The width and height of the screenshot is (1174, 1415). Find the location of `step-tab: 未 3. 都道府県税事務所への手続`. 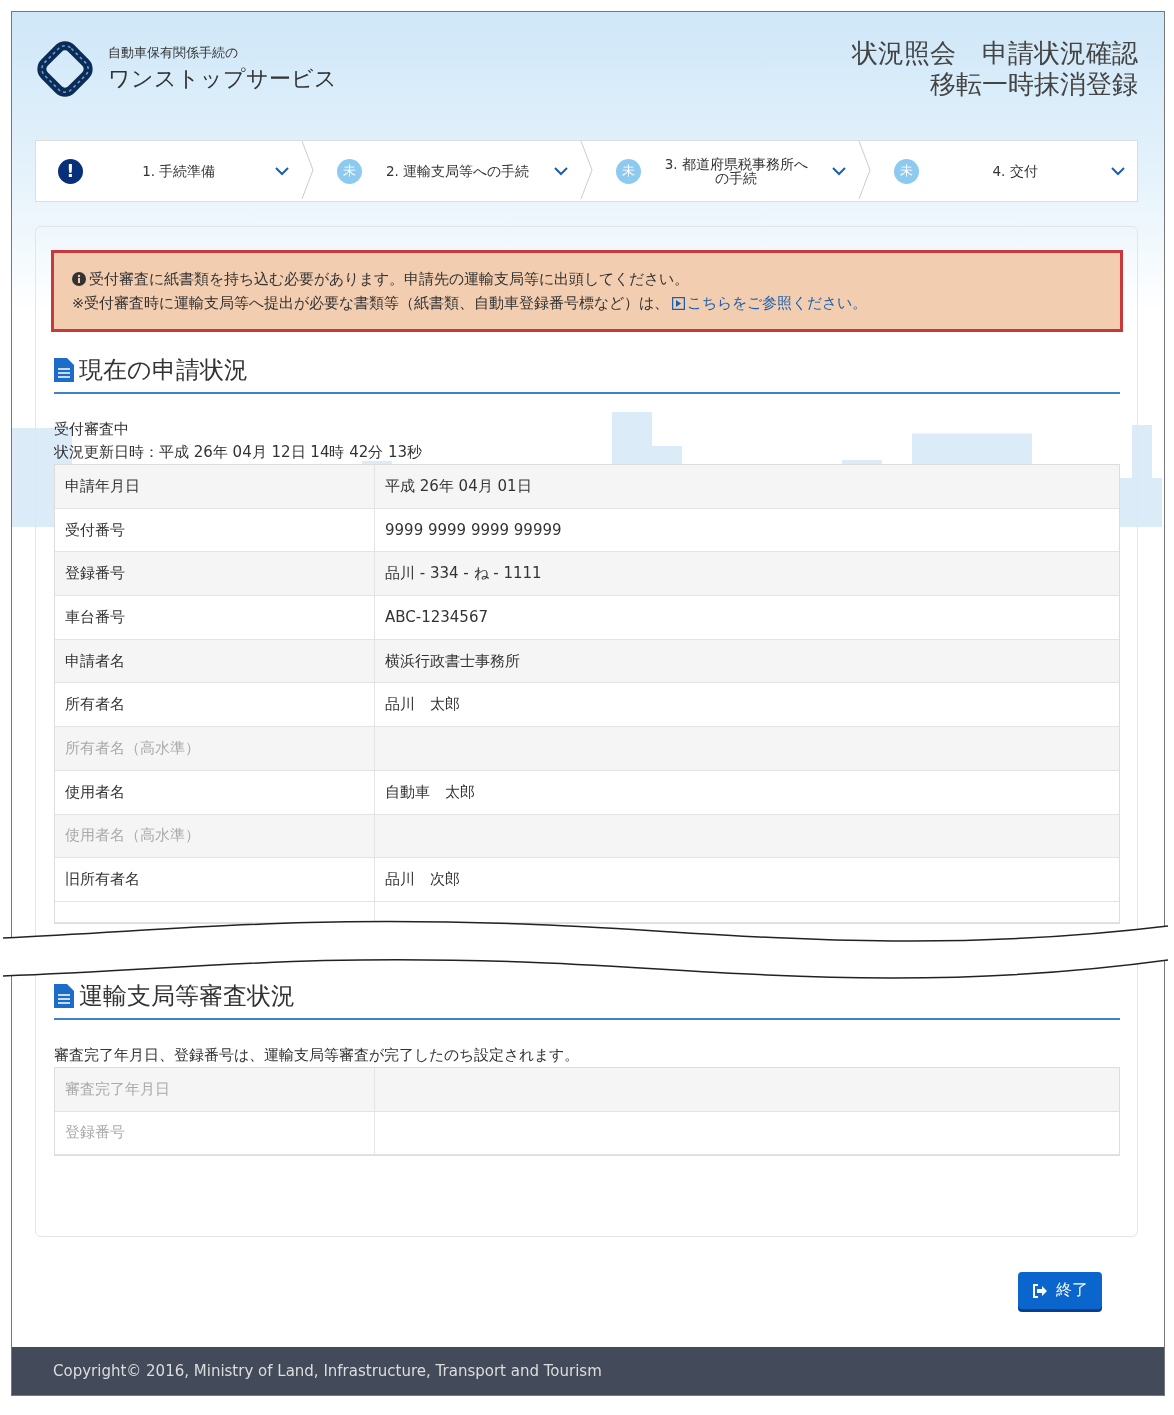

step-tab: 未 3. 都道府県税事務所への手続 is located at coordinates (726, 171).